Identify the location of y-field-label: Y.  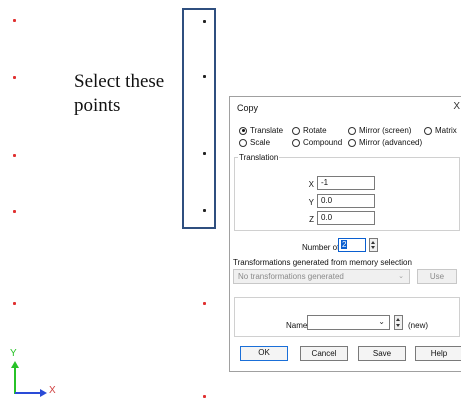
(311, 202).